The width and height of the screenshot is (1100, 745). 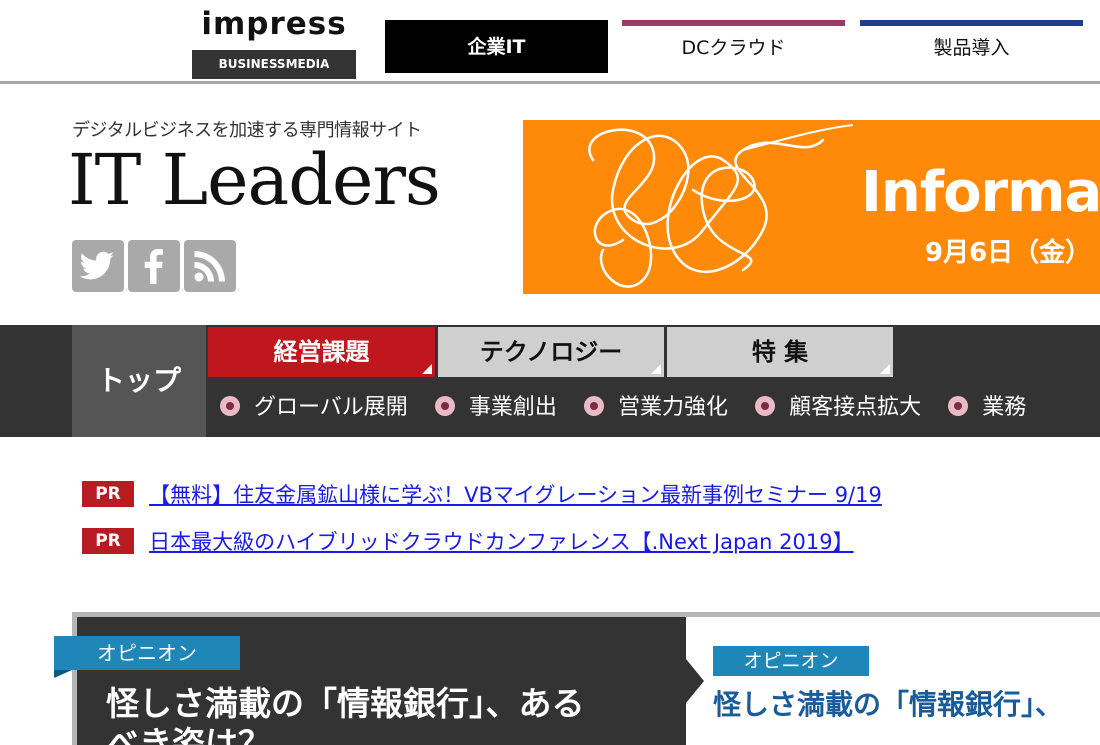 What do you see at coordinates (971, 46) in the screenshot?
I see `tab-seihin-dounyu: 製品導入` at bounding box center [971, 46].